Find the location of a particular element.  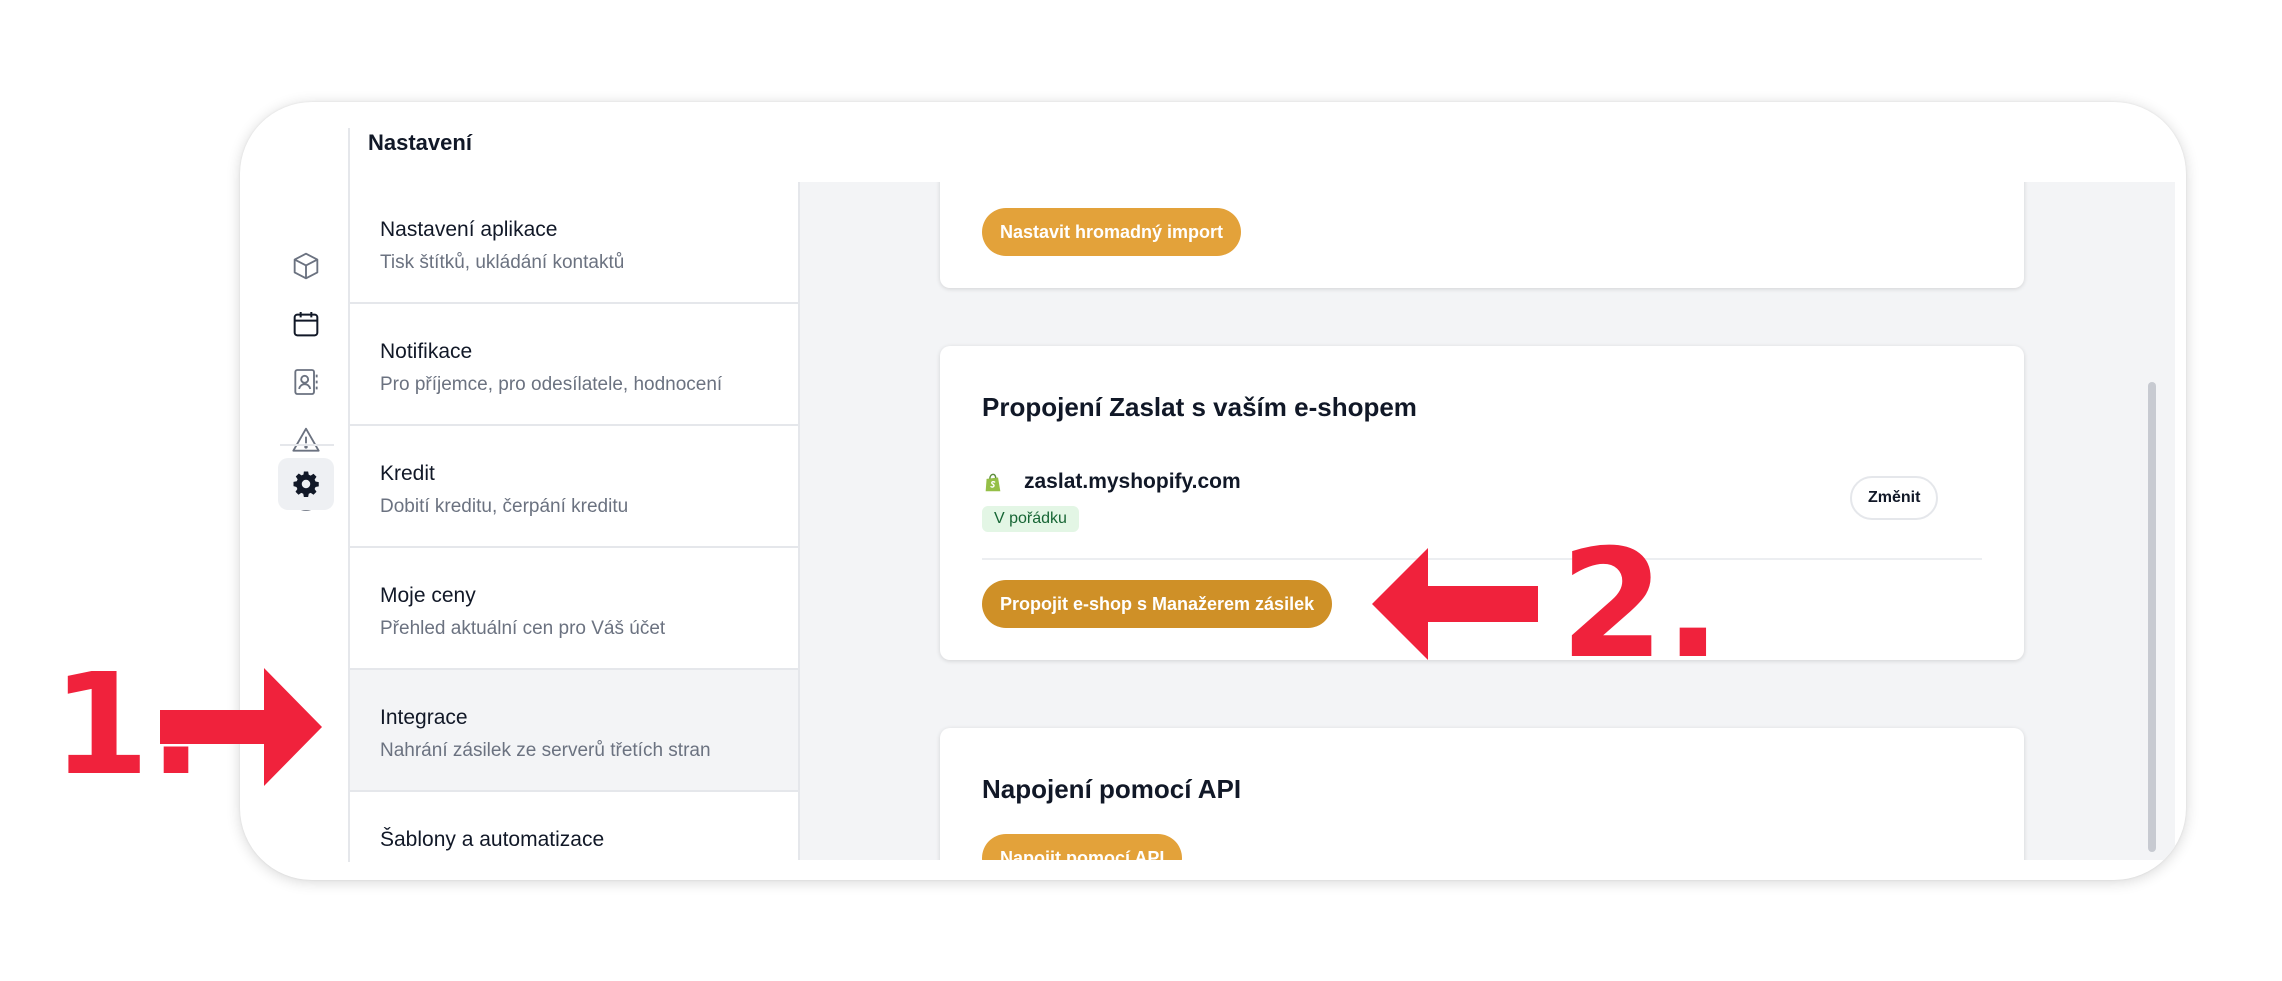

status-badge: V pořádku is located at coordinates (1030, 519).